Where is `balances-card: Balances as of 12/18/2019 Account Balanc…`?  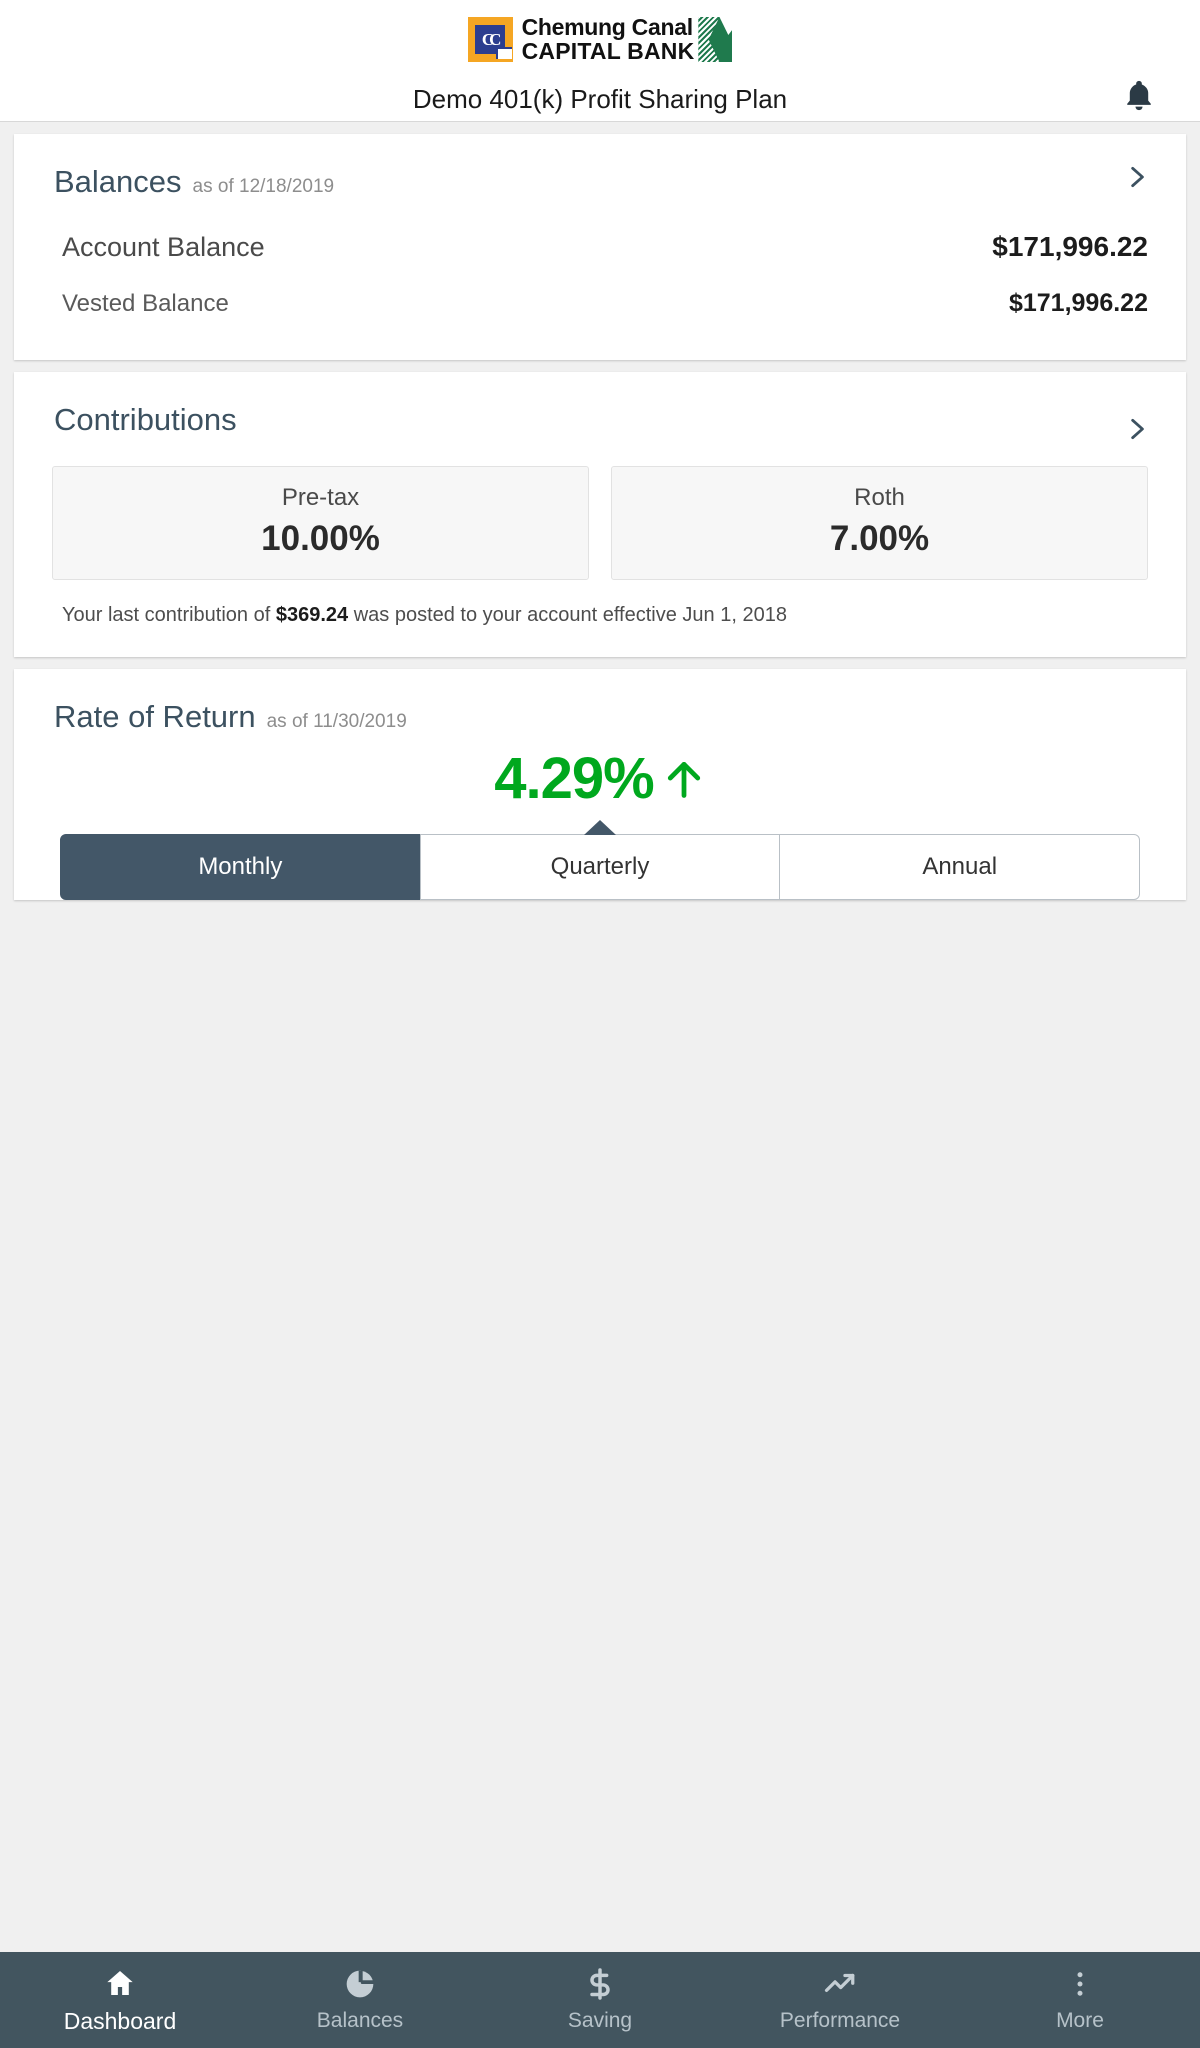
balances-card: Balances as of 12/18/2019 Account Balanc… is located at coordinates (600, 247).